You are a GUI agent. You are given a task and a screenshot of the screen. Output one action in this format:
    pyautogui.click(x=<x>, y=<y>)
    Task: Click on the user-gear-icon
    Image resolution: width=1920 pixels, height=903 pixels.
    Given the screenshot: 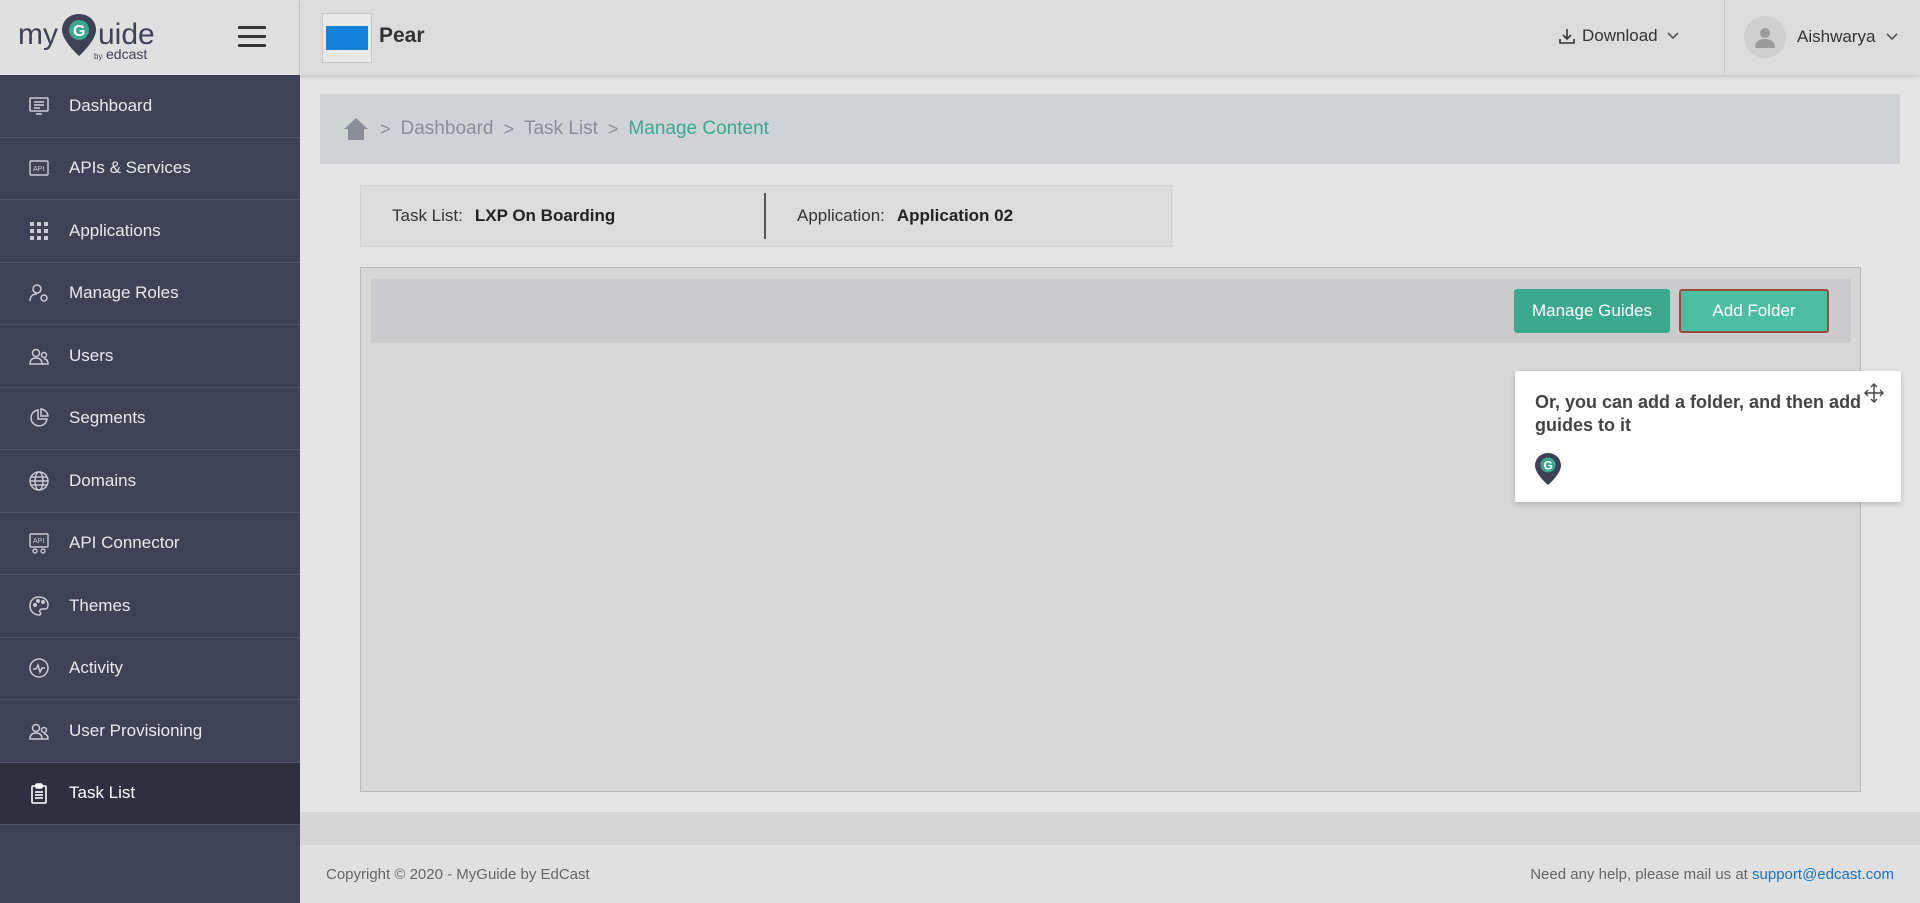 What is the action you would take?
    pyautogui.click(x=39, y=293)
    